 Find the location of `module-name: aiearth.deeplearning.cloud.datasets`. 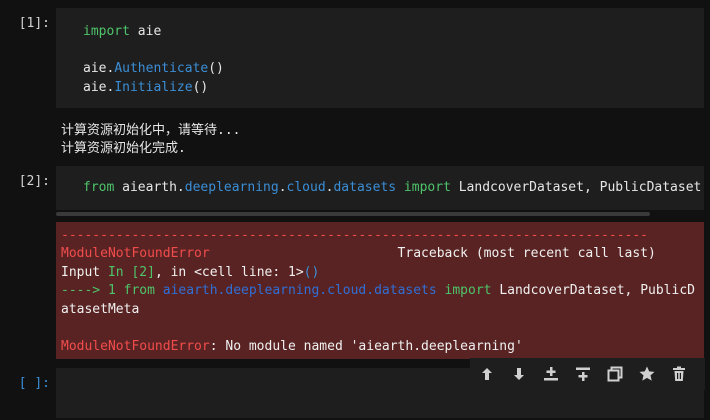

module-name: aiearth.deeplearning.cloud.datasets is located at coordinates (295, 290).